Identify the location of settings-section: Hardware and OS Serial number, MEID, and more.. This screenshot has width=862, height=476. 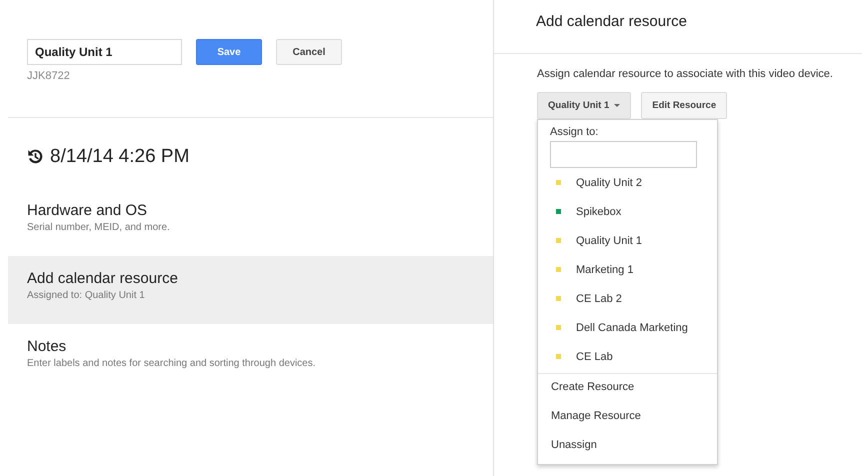
(250, 222).